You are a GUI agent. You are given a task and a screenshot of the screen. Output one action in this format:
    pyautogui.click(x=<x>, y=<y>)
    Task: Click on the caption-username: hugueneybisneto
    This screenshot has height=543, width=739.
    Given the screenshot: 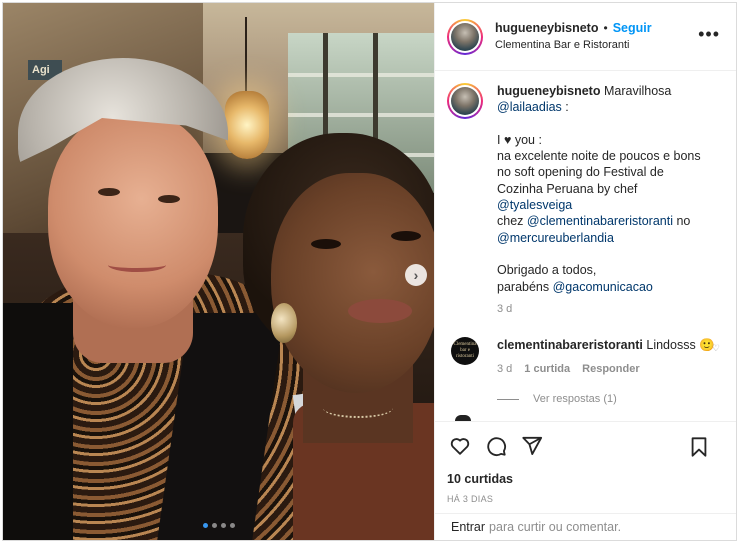 What is the action you would take?
    pyautogui.click(x=548, y=91)
    